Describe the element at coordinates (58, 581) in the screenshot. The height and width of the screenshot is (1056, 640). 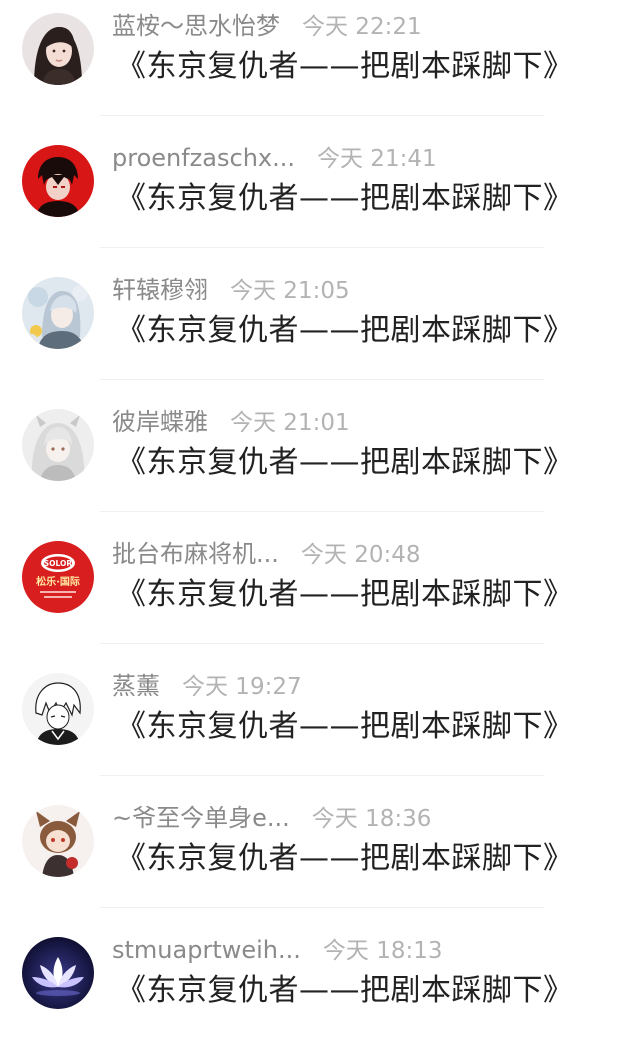
I see `solor-brand-text: 松乐·国际` at that location.